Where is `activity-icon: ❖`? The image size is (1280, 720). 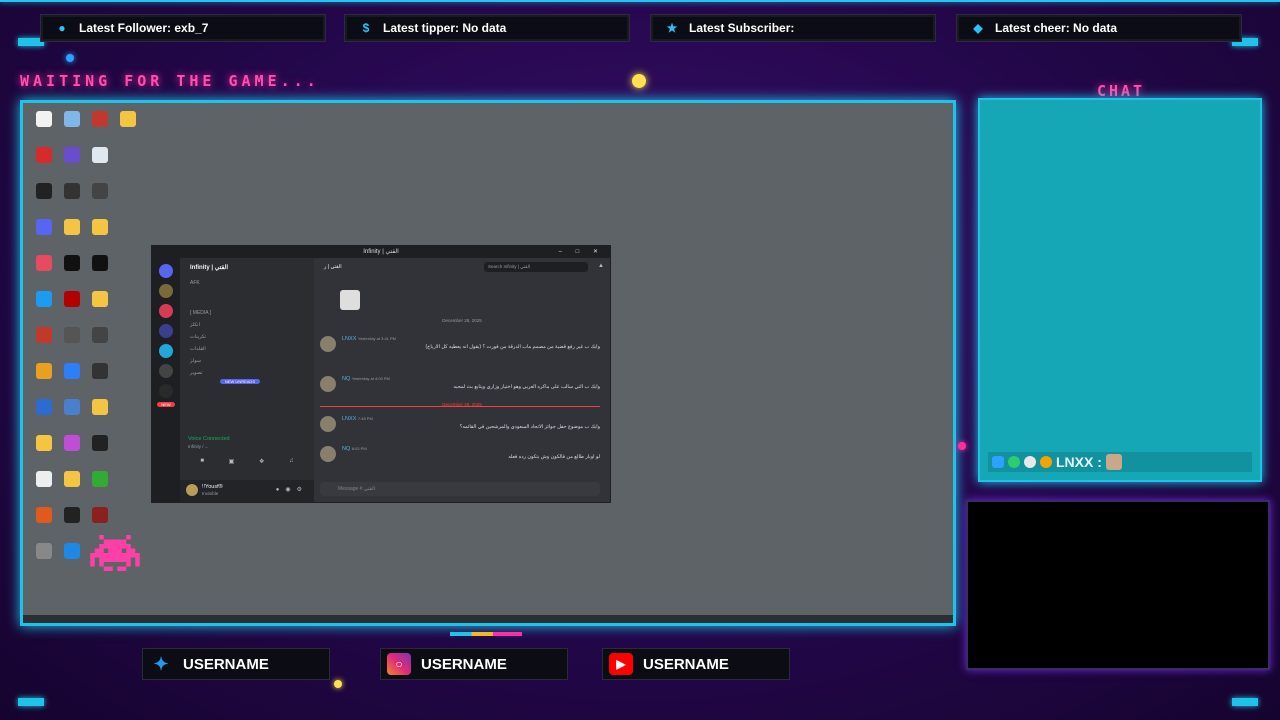 activity-icon: ❖ is located at coordinates (261, 461).